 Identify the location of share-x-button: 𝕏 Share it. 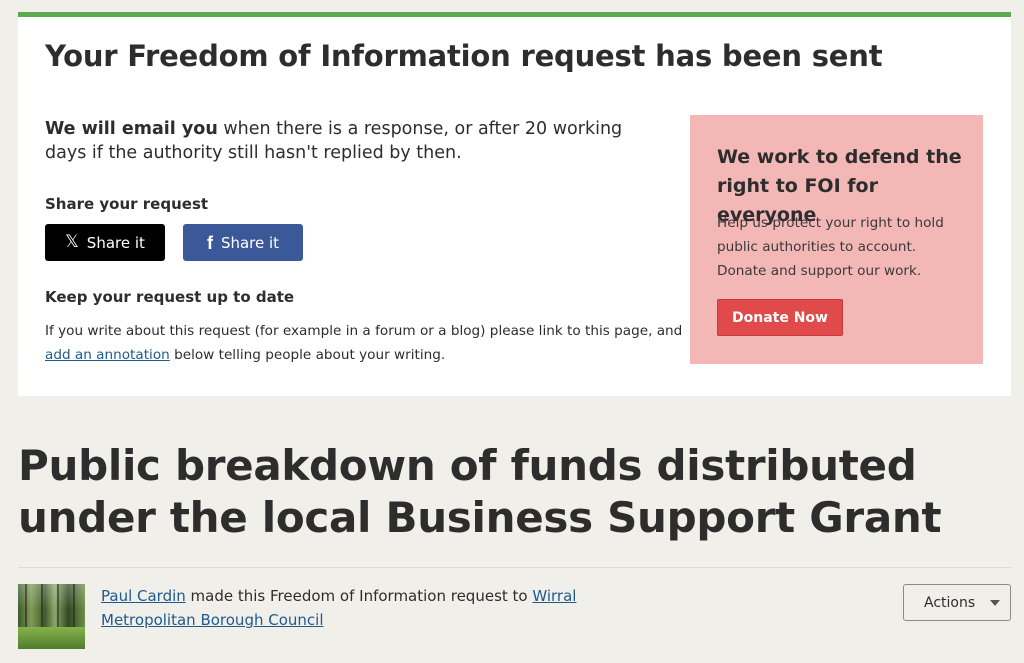
(105, 242).